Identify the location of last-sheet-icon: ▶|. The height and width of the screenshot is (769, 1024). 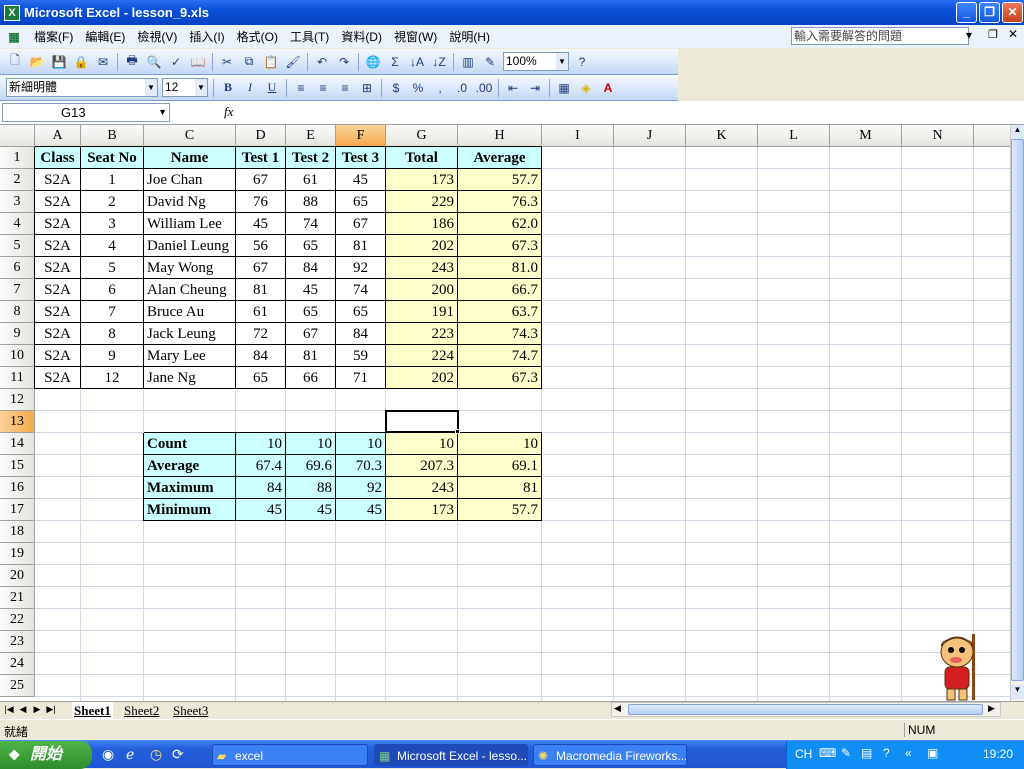
(51, 709).